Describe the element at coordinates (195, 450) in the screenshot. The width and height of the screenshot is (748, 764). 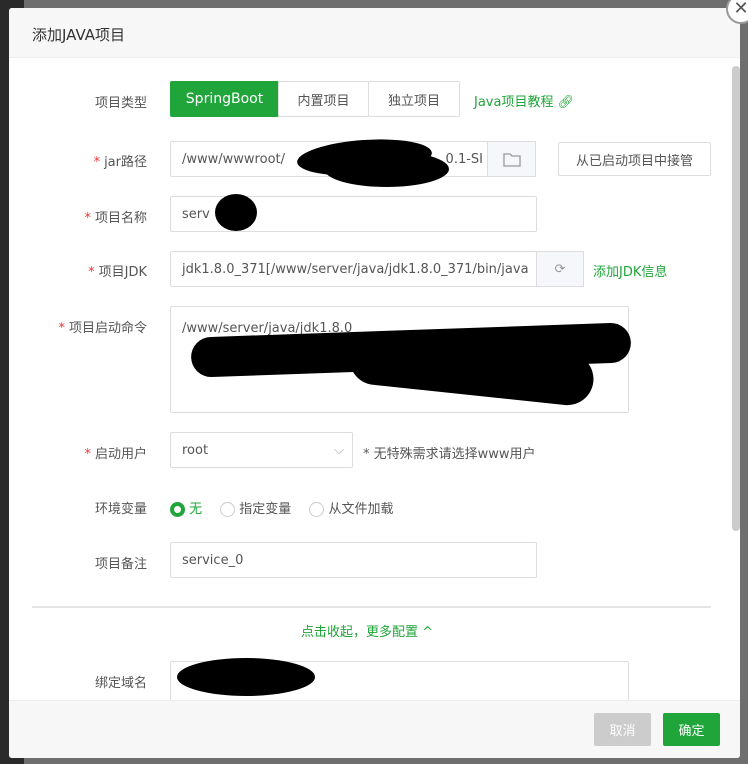
I see `start-user-value: root` at that location.